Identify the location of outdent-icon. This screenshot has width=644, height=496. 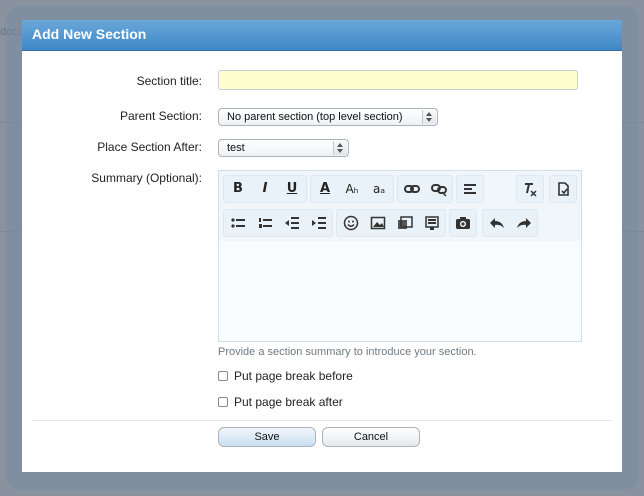
(292, 223).